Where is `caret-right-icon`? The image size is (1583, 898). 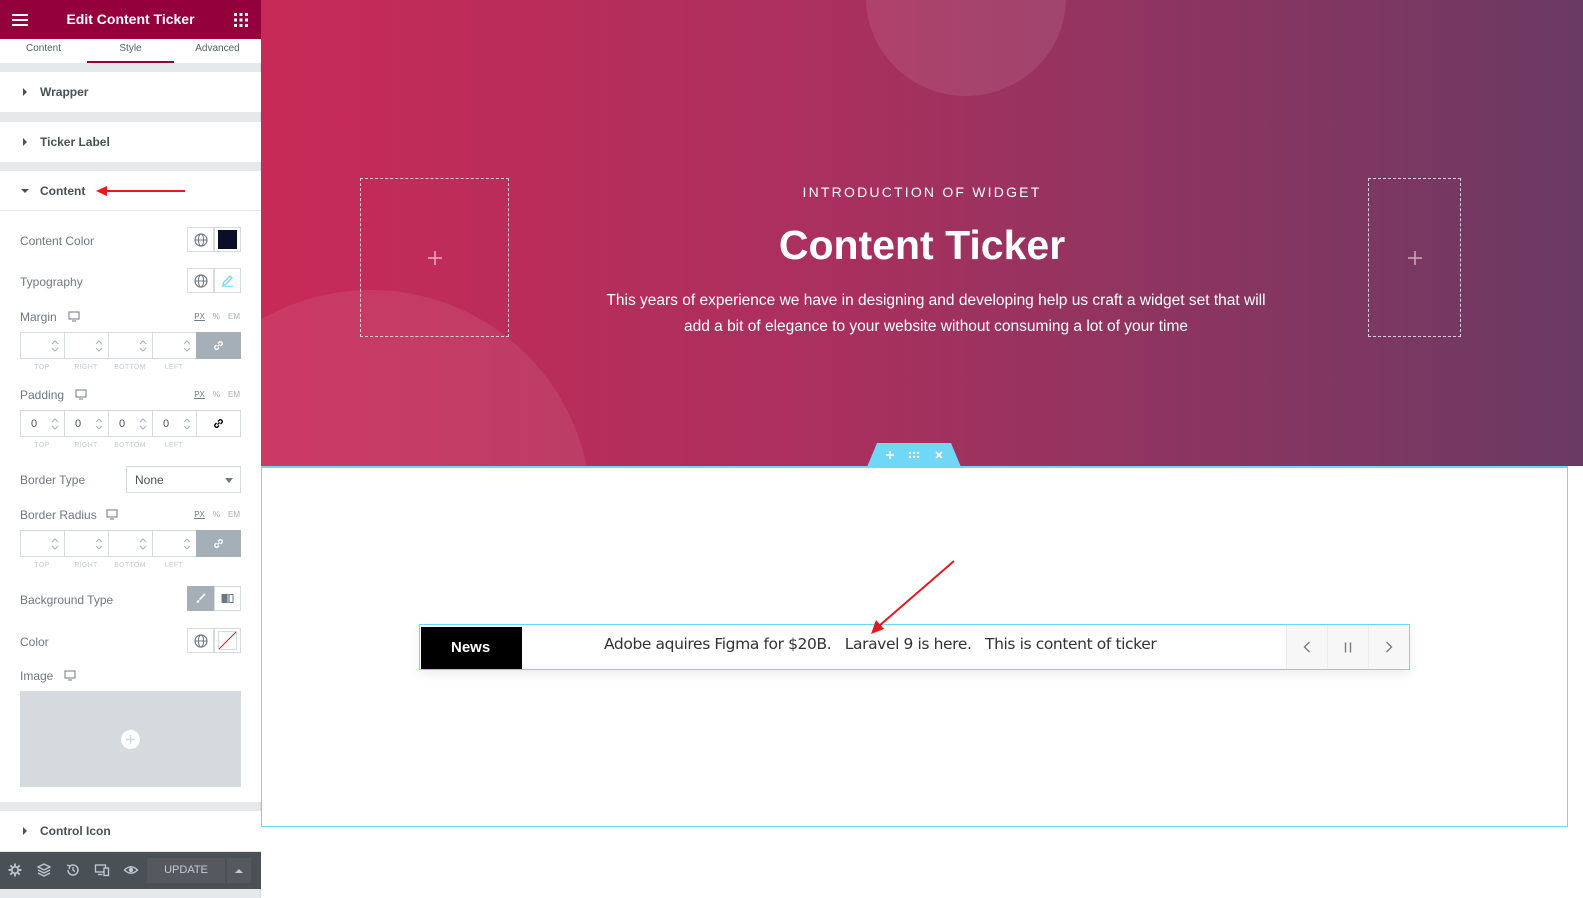
caret-right-icon is located at coordinates (25, 831).